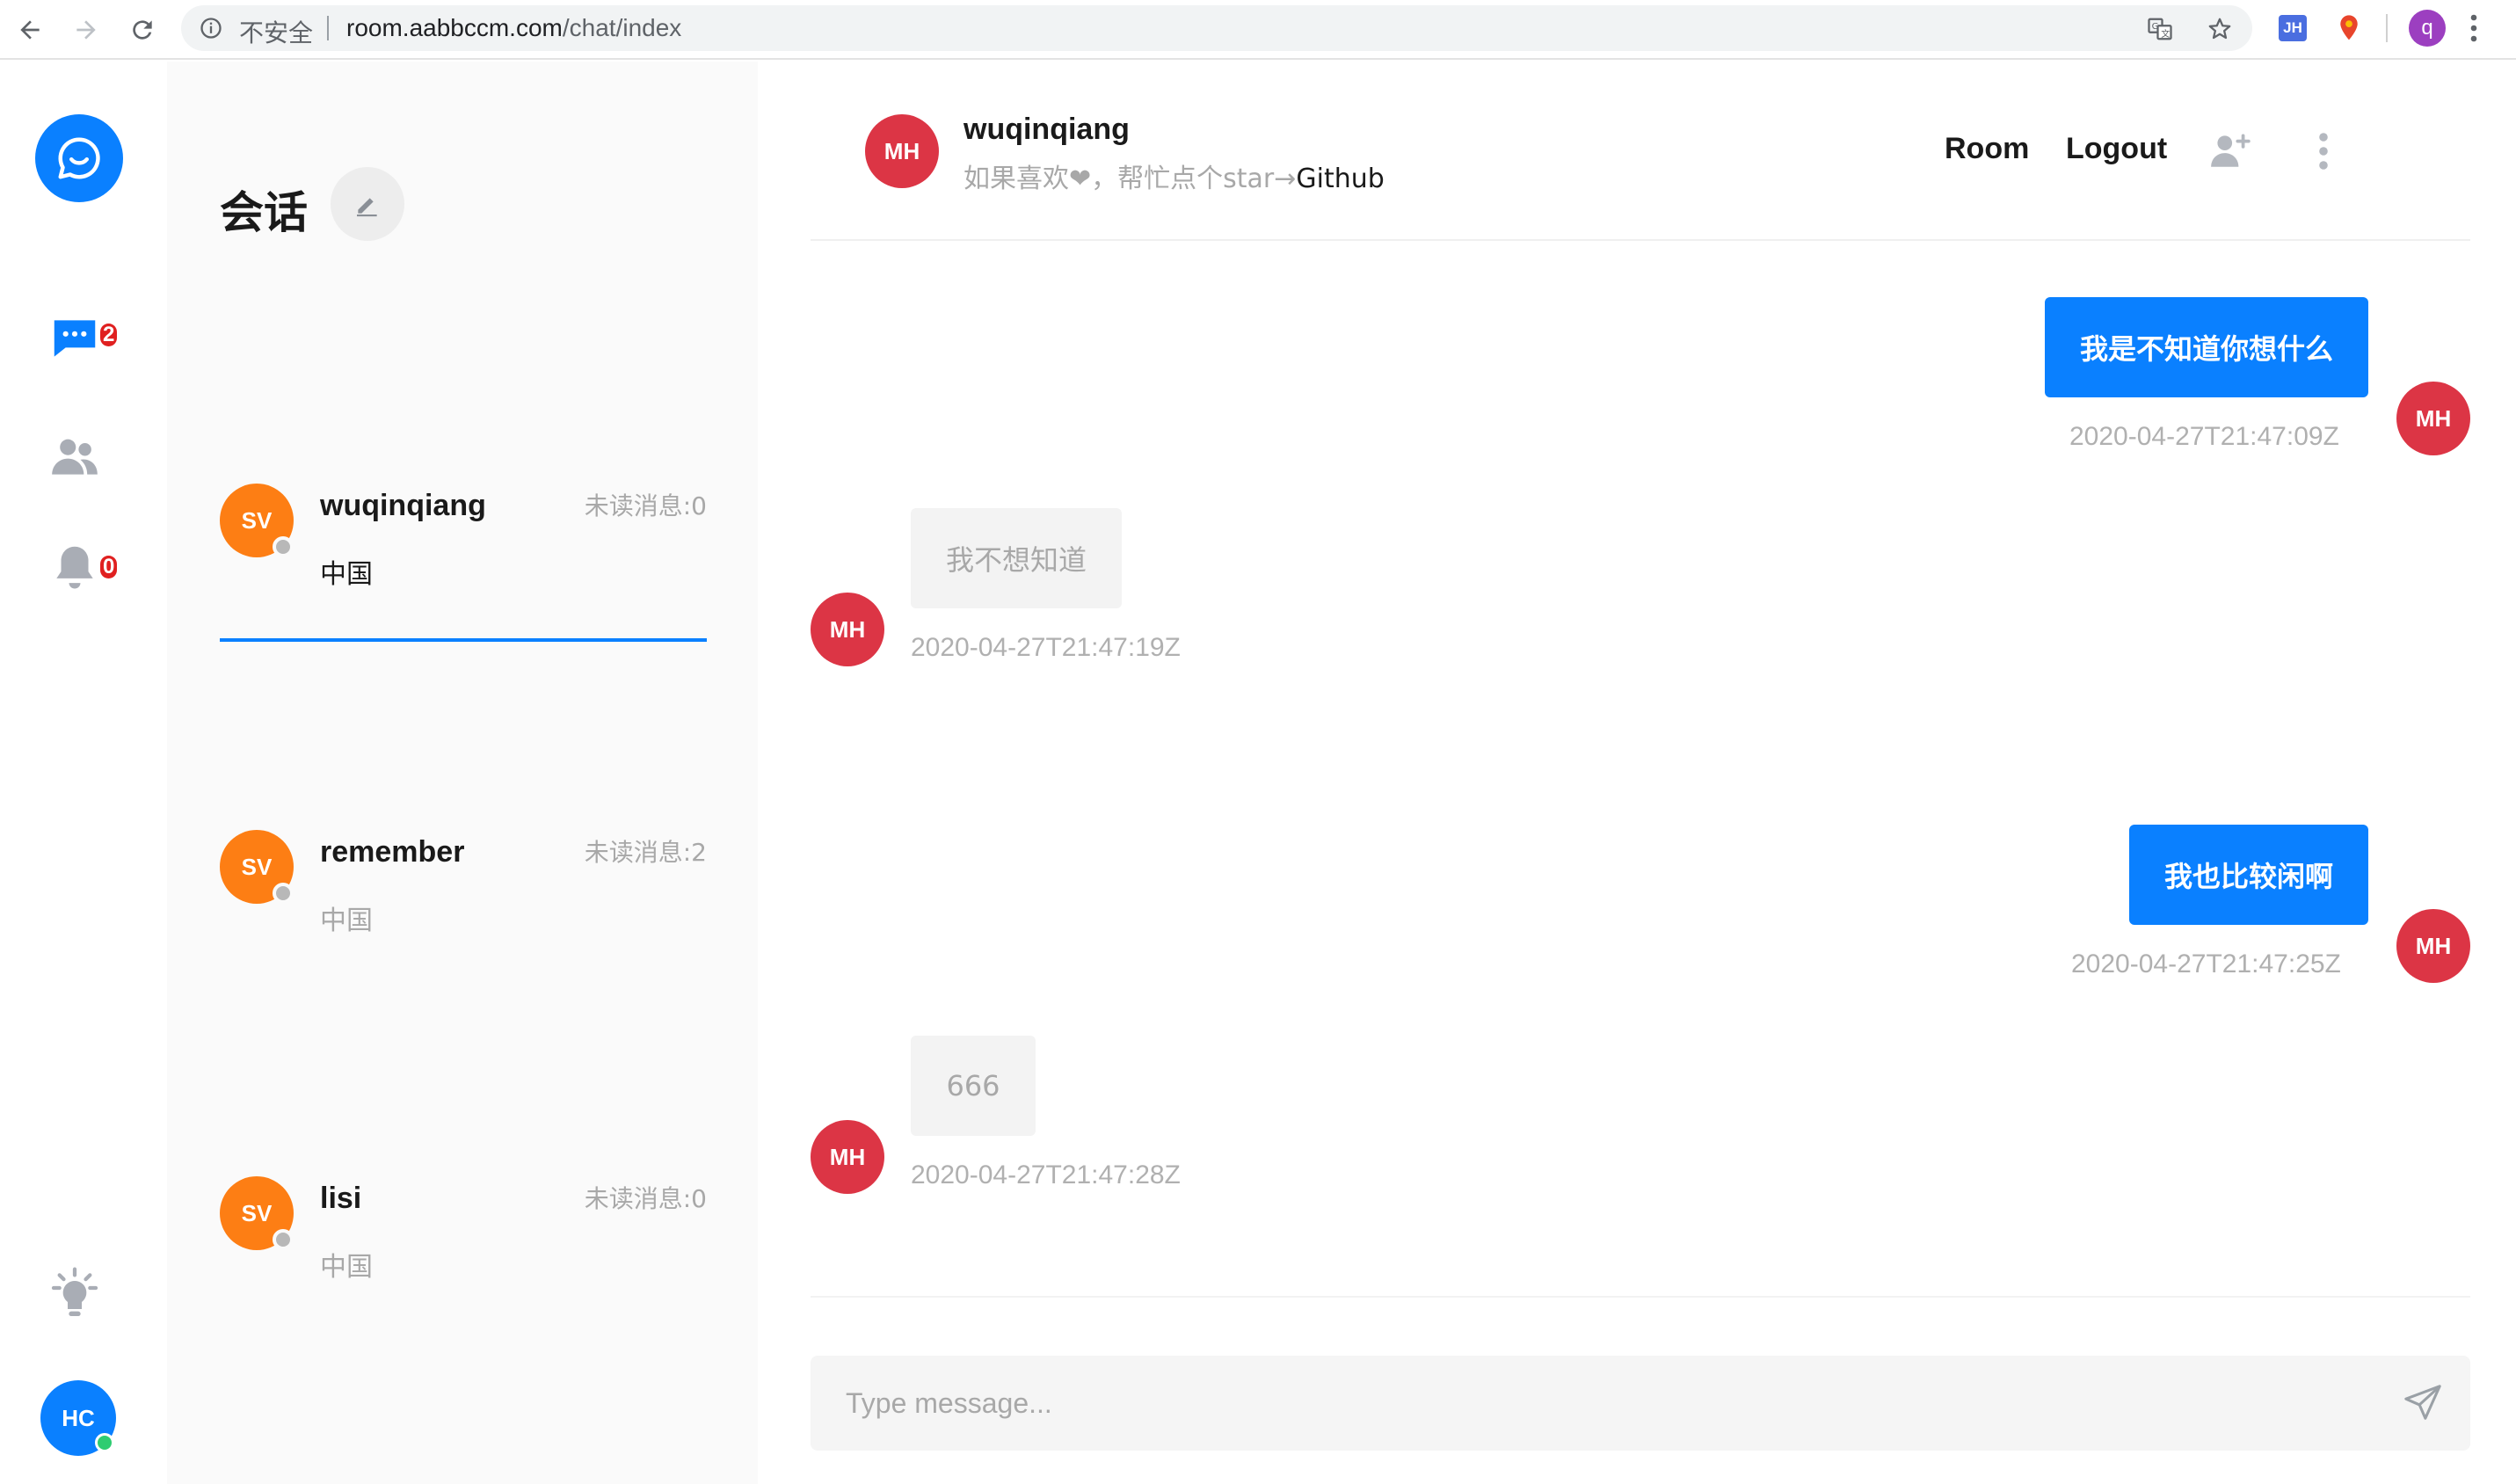 The width and height of the screenshot is (2516, 1484). Describe the element at coordinates (902, 151) in the screenshot. I see `chat-partner-avatar: MH` at that location.